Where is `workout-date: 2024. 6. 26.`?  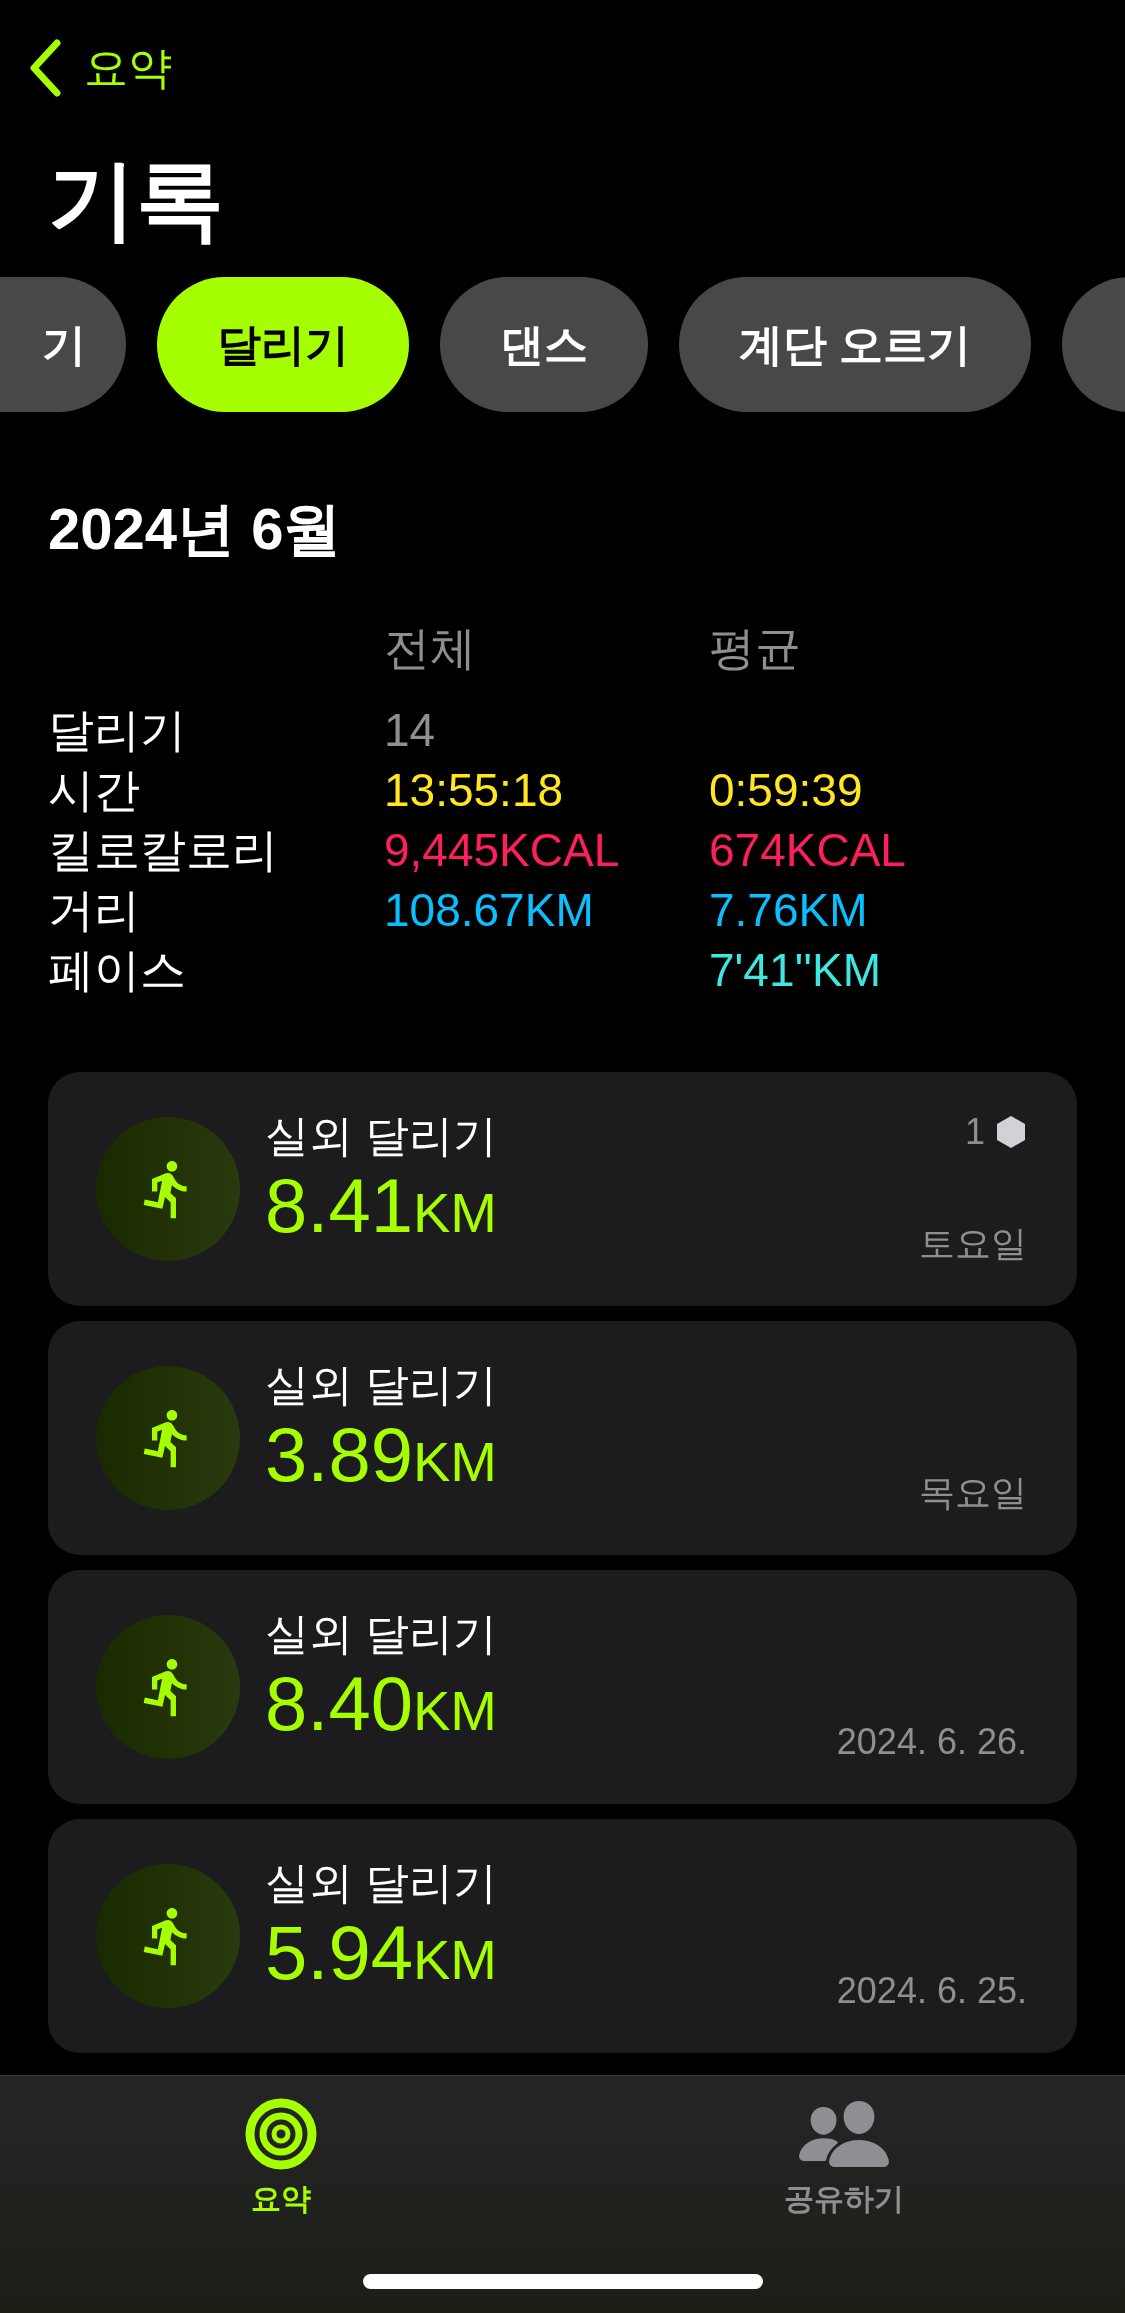
workout-date: 2024. 6. 26. is located at coordinates (931, 1742).